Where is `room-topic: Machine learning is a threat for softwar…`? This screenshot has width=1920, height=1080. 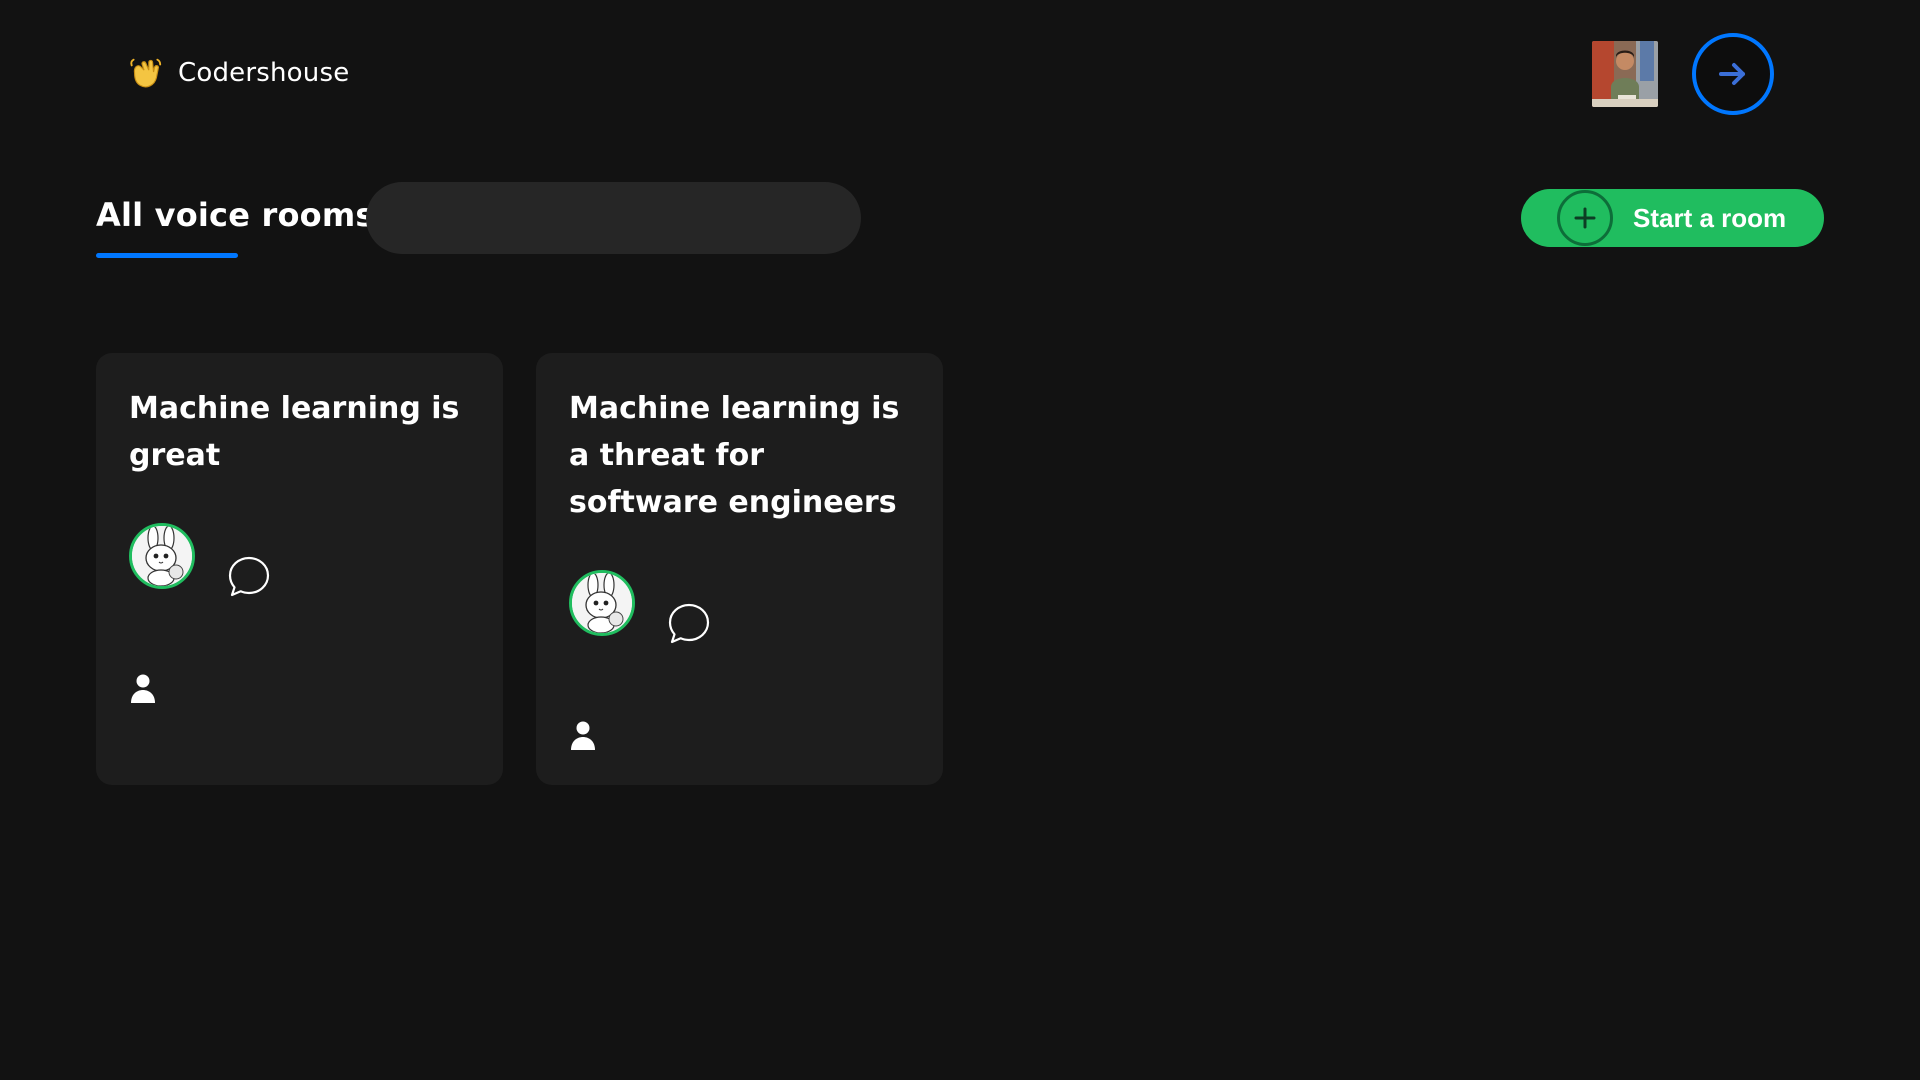 room-topic: Machine learning is a threat for softwar… is located at coordinates (734, 455).